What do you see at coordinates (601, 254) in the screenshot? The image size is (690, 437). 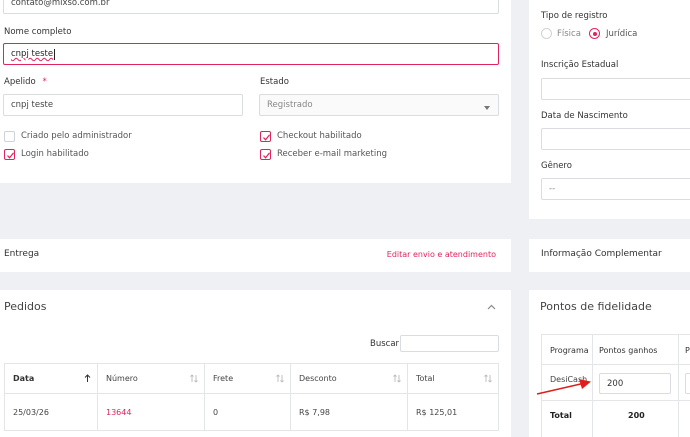 I see `extra-info-title: Informação Complementar` at bounding box center [601, 254].